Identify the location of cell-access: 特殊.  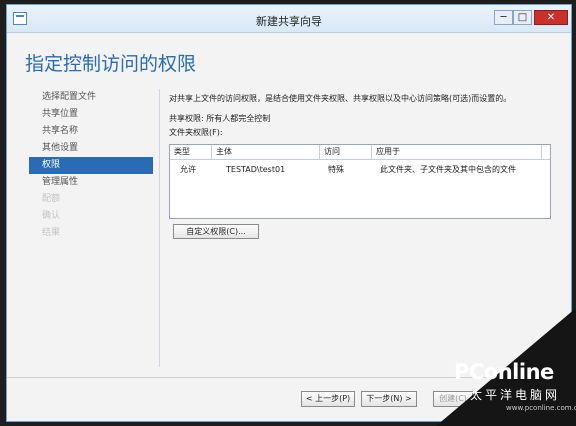
(336, 169).